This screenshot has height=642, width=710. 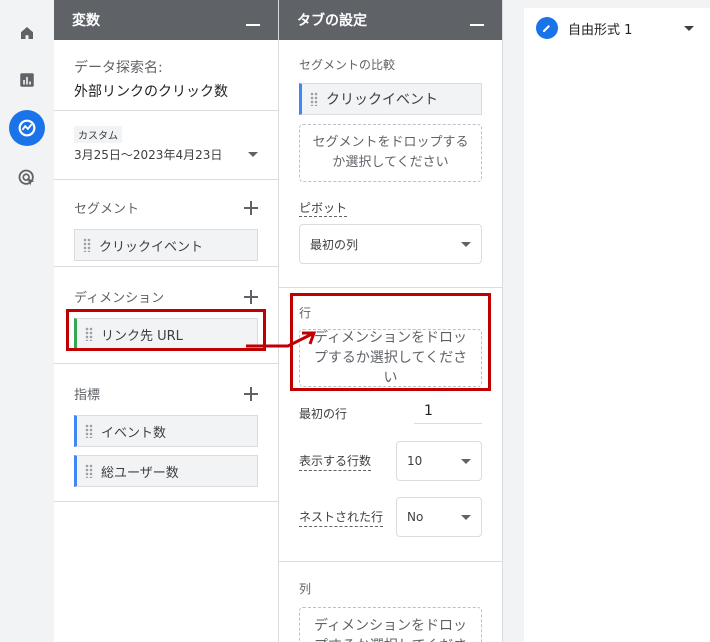 I want to click on metrics-label: 指標, so click(x=87, y=395).